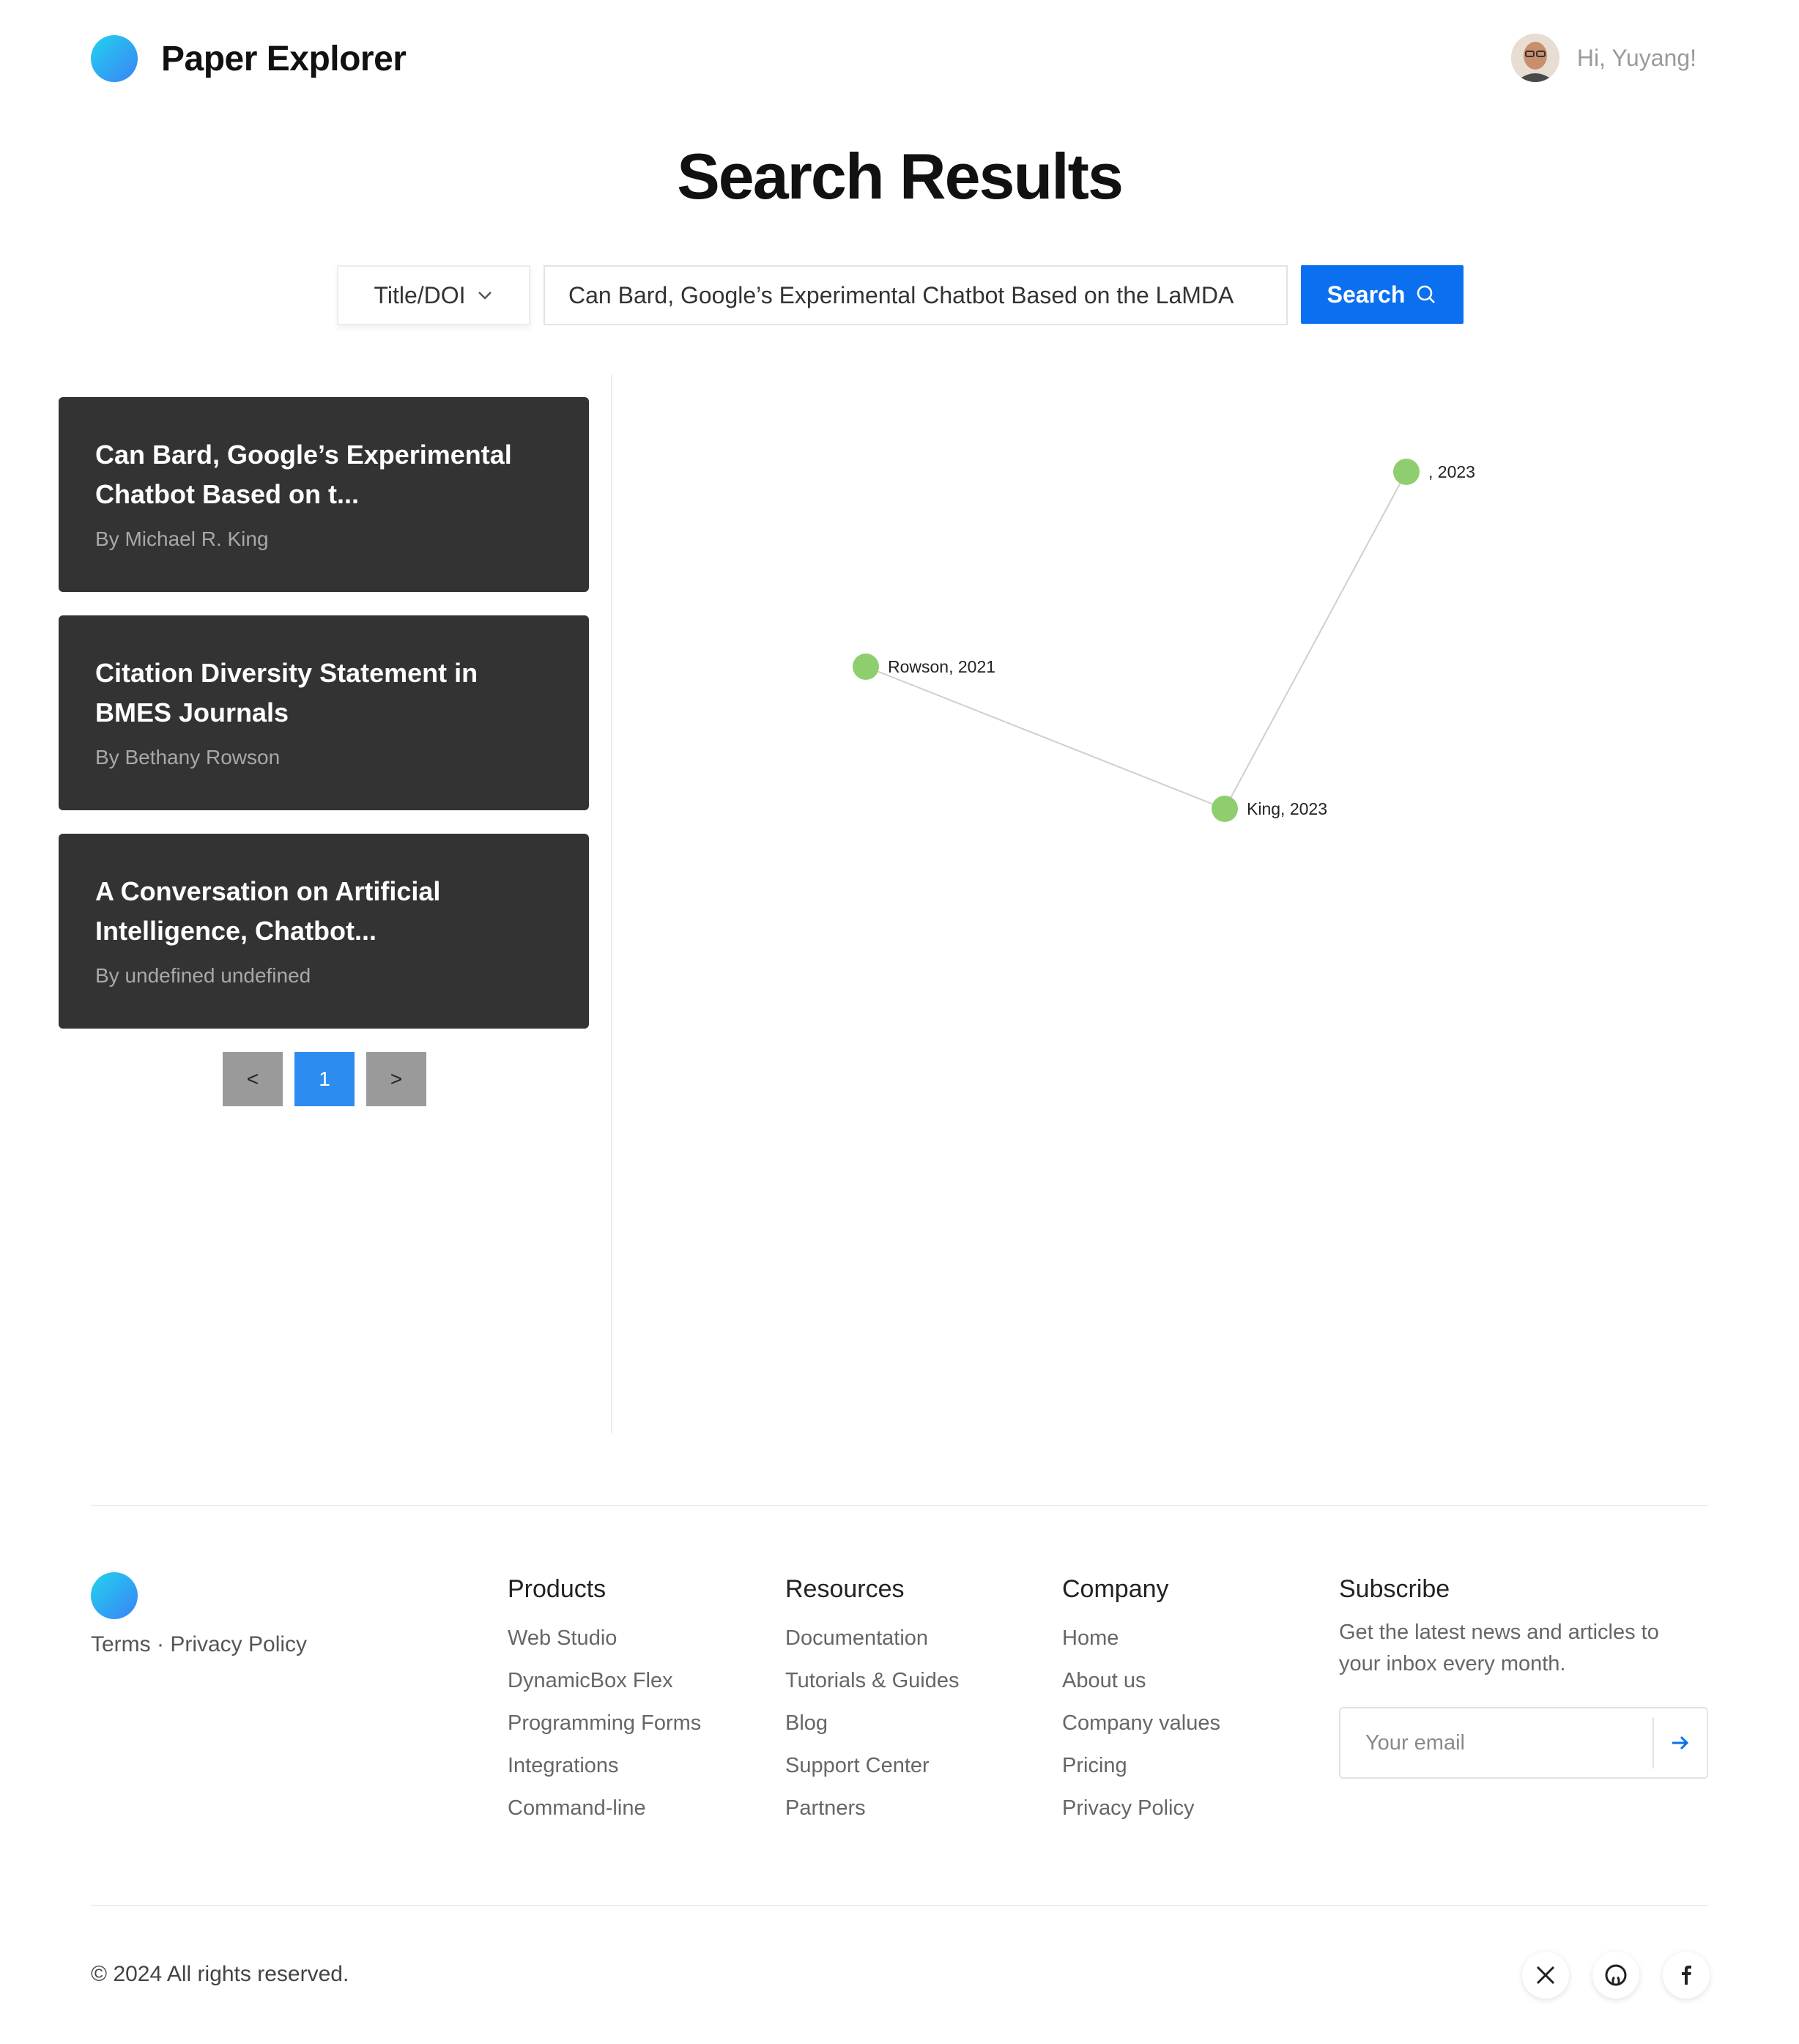 The image size is (1799, 2044). I want to click on graph-node: , 2023, so click(1434, 472).